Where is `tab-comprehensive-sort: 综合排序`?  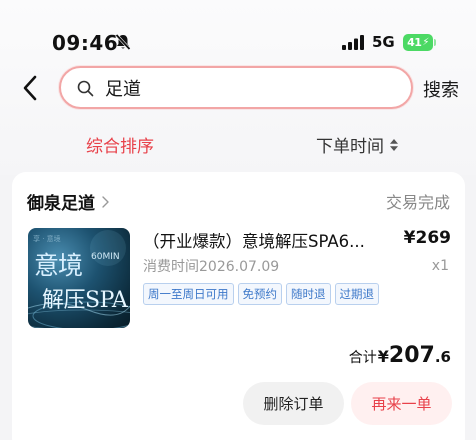
tab-comprehensive-sort: 综合排序 is located at coordinates (120, 144).